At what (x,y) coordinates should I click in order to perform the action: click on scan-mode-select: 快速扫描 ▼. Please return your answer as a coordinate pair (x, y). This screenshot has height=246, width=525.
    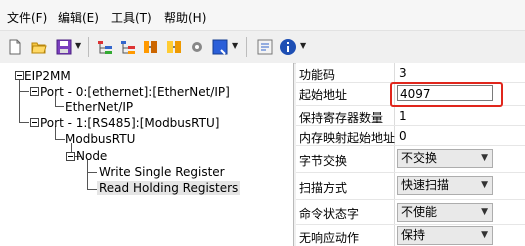
    Looking at the image, I should click on (445, 185).